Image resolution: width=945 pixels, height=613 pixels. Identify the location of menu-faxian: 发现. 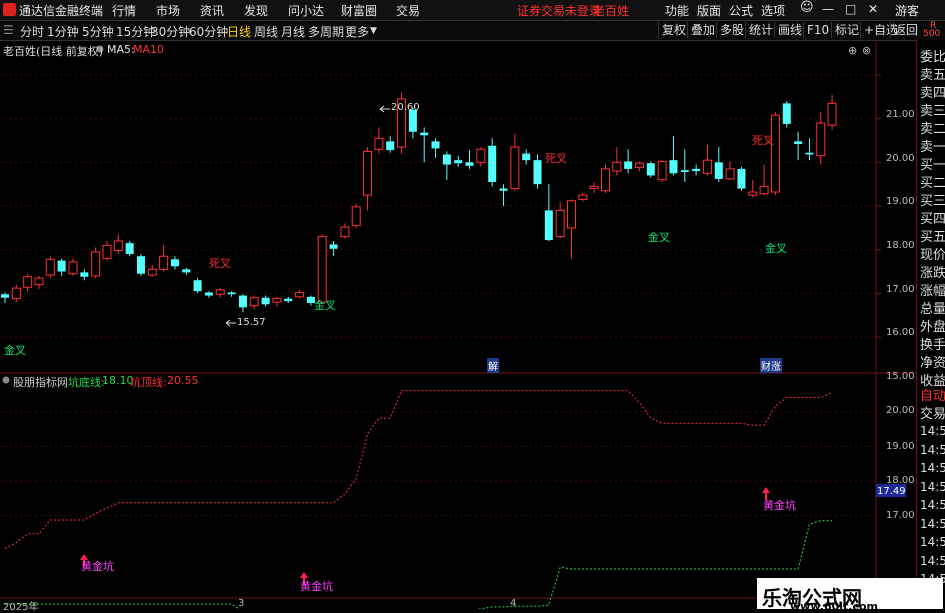
(256, 10).